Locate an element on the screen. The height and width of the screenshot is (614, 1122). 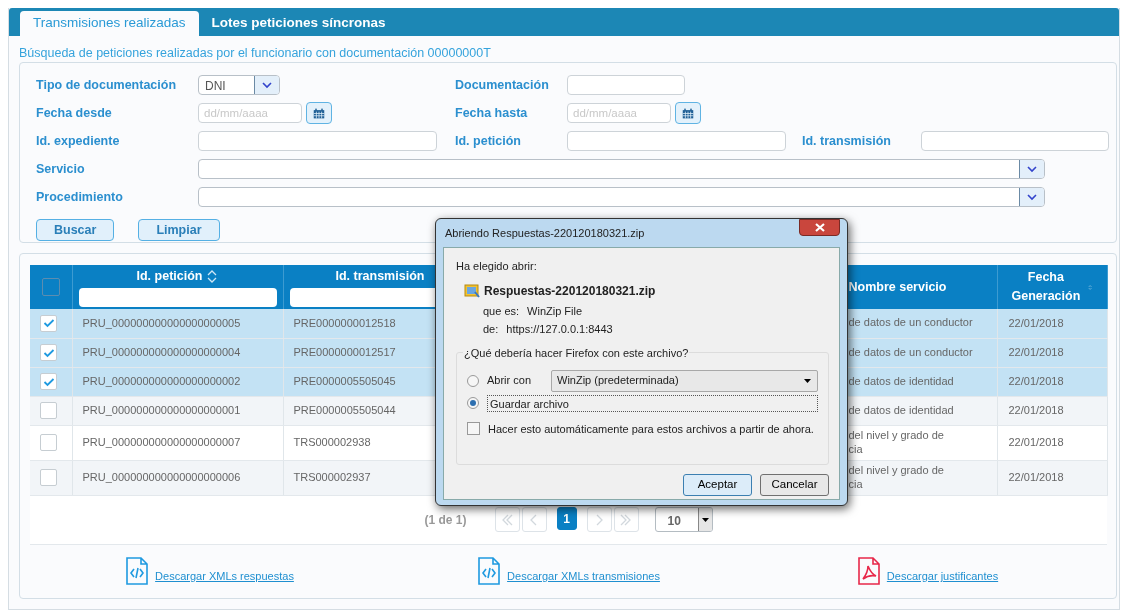
option-label: Abrir con is located at coordinates (515, 380).